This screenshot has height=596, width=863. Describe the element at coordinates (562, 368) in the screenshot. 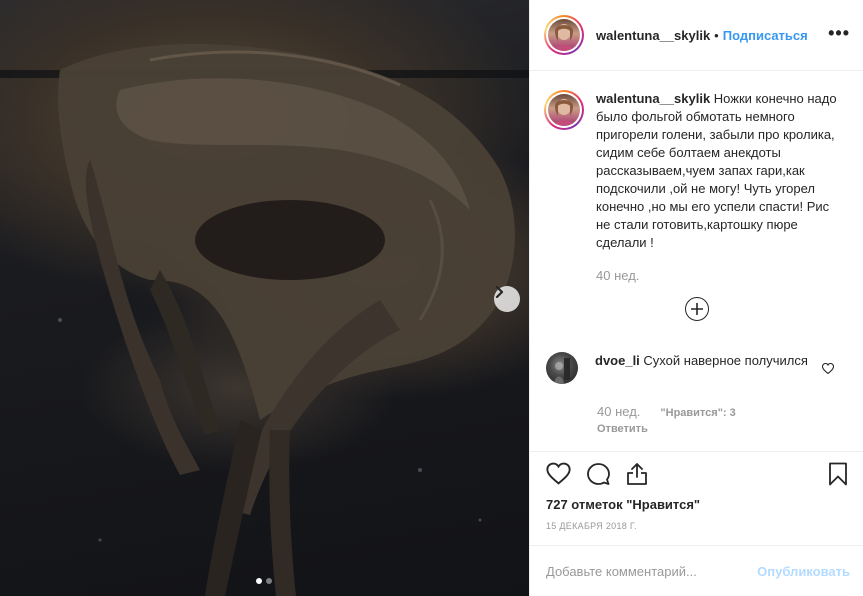

I see `commenter-avatar` at that location.